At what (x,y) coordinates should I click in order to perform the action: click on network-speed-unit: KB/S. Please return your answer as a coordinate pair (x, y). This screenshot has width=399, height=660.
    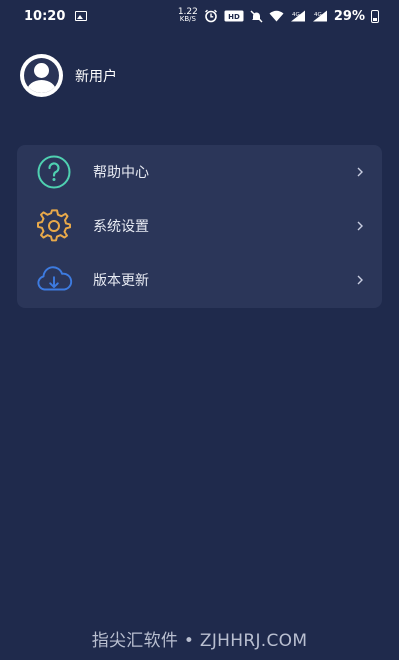
    Looking at the image, I should click on (187, 19).